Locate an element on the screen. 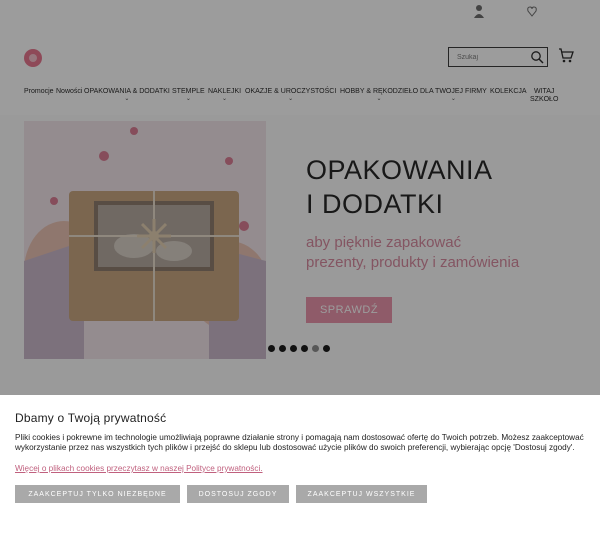 The width and height of the screenshot is (600, 560). nav-item-opakowania: OPAKOWANIA & DODATKI ⌄ is located at coordinates (127, 95).